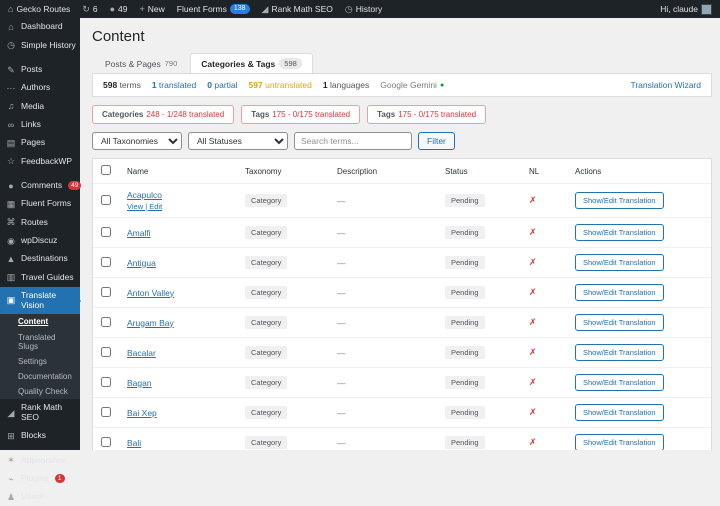 This screenshot has height=506, width=720. I want to click on term-name-link: Acapulco, so click(144, 195).